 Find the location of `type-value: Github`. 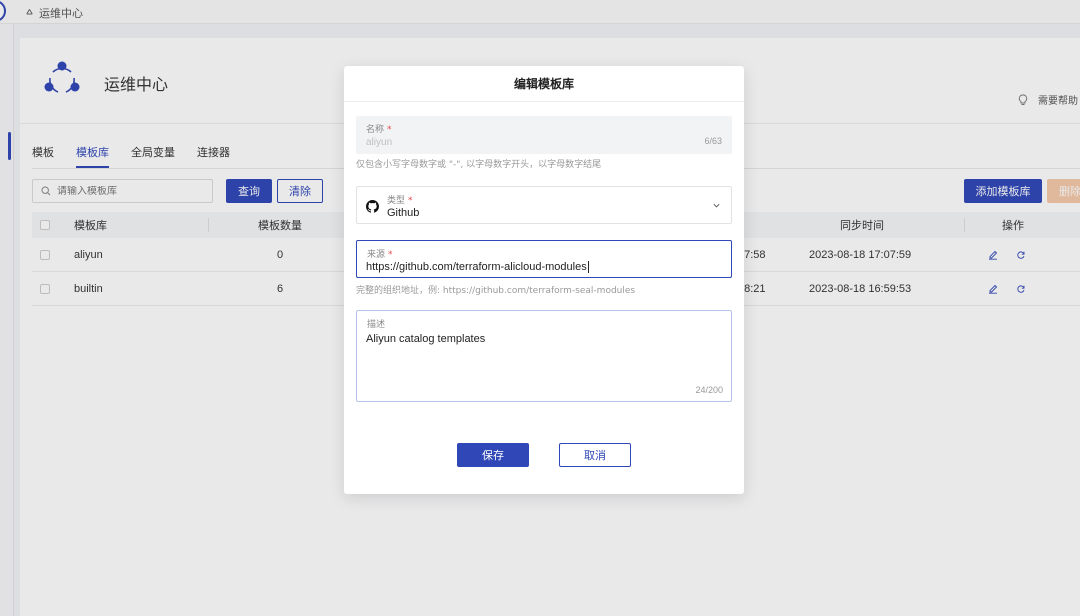

type-value: Github is located at coordinates (403, 213).